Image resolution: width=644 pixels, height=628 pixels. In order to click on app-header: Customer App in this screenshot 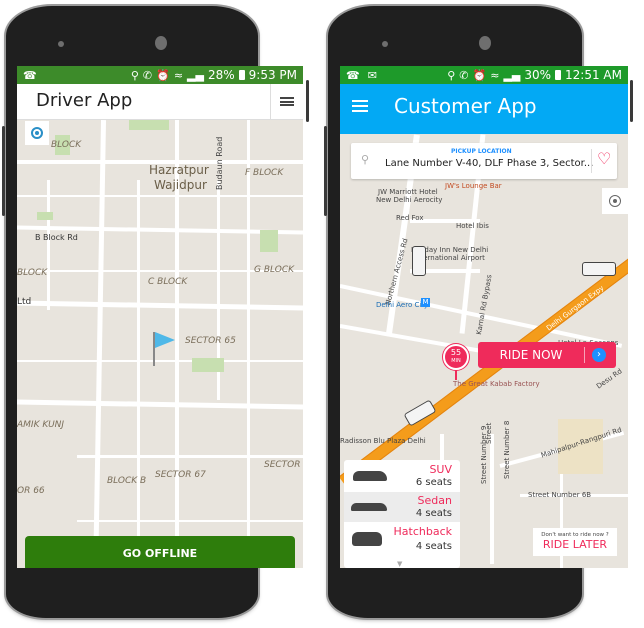, I will do `click(484, 109)`.